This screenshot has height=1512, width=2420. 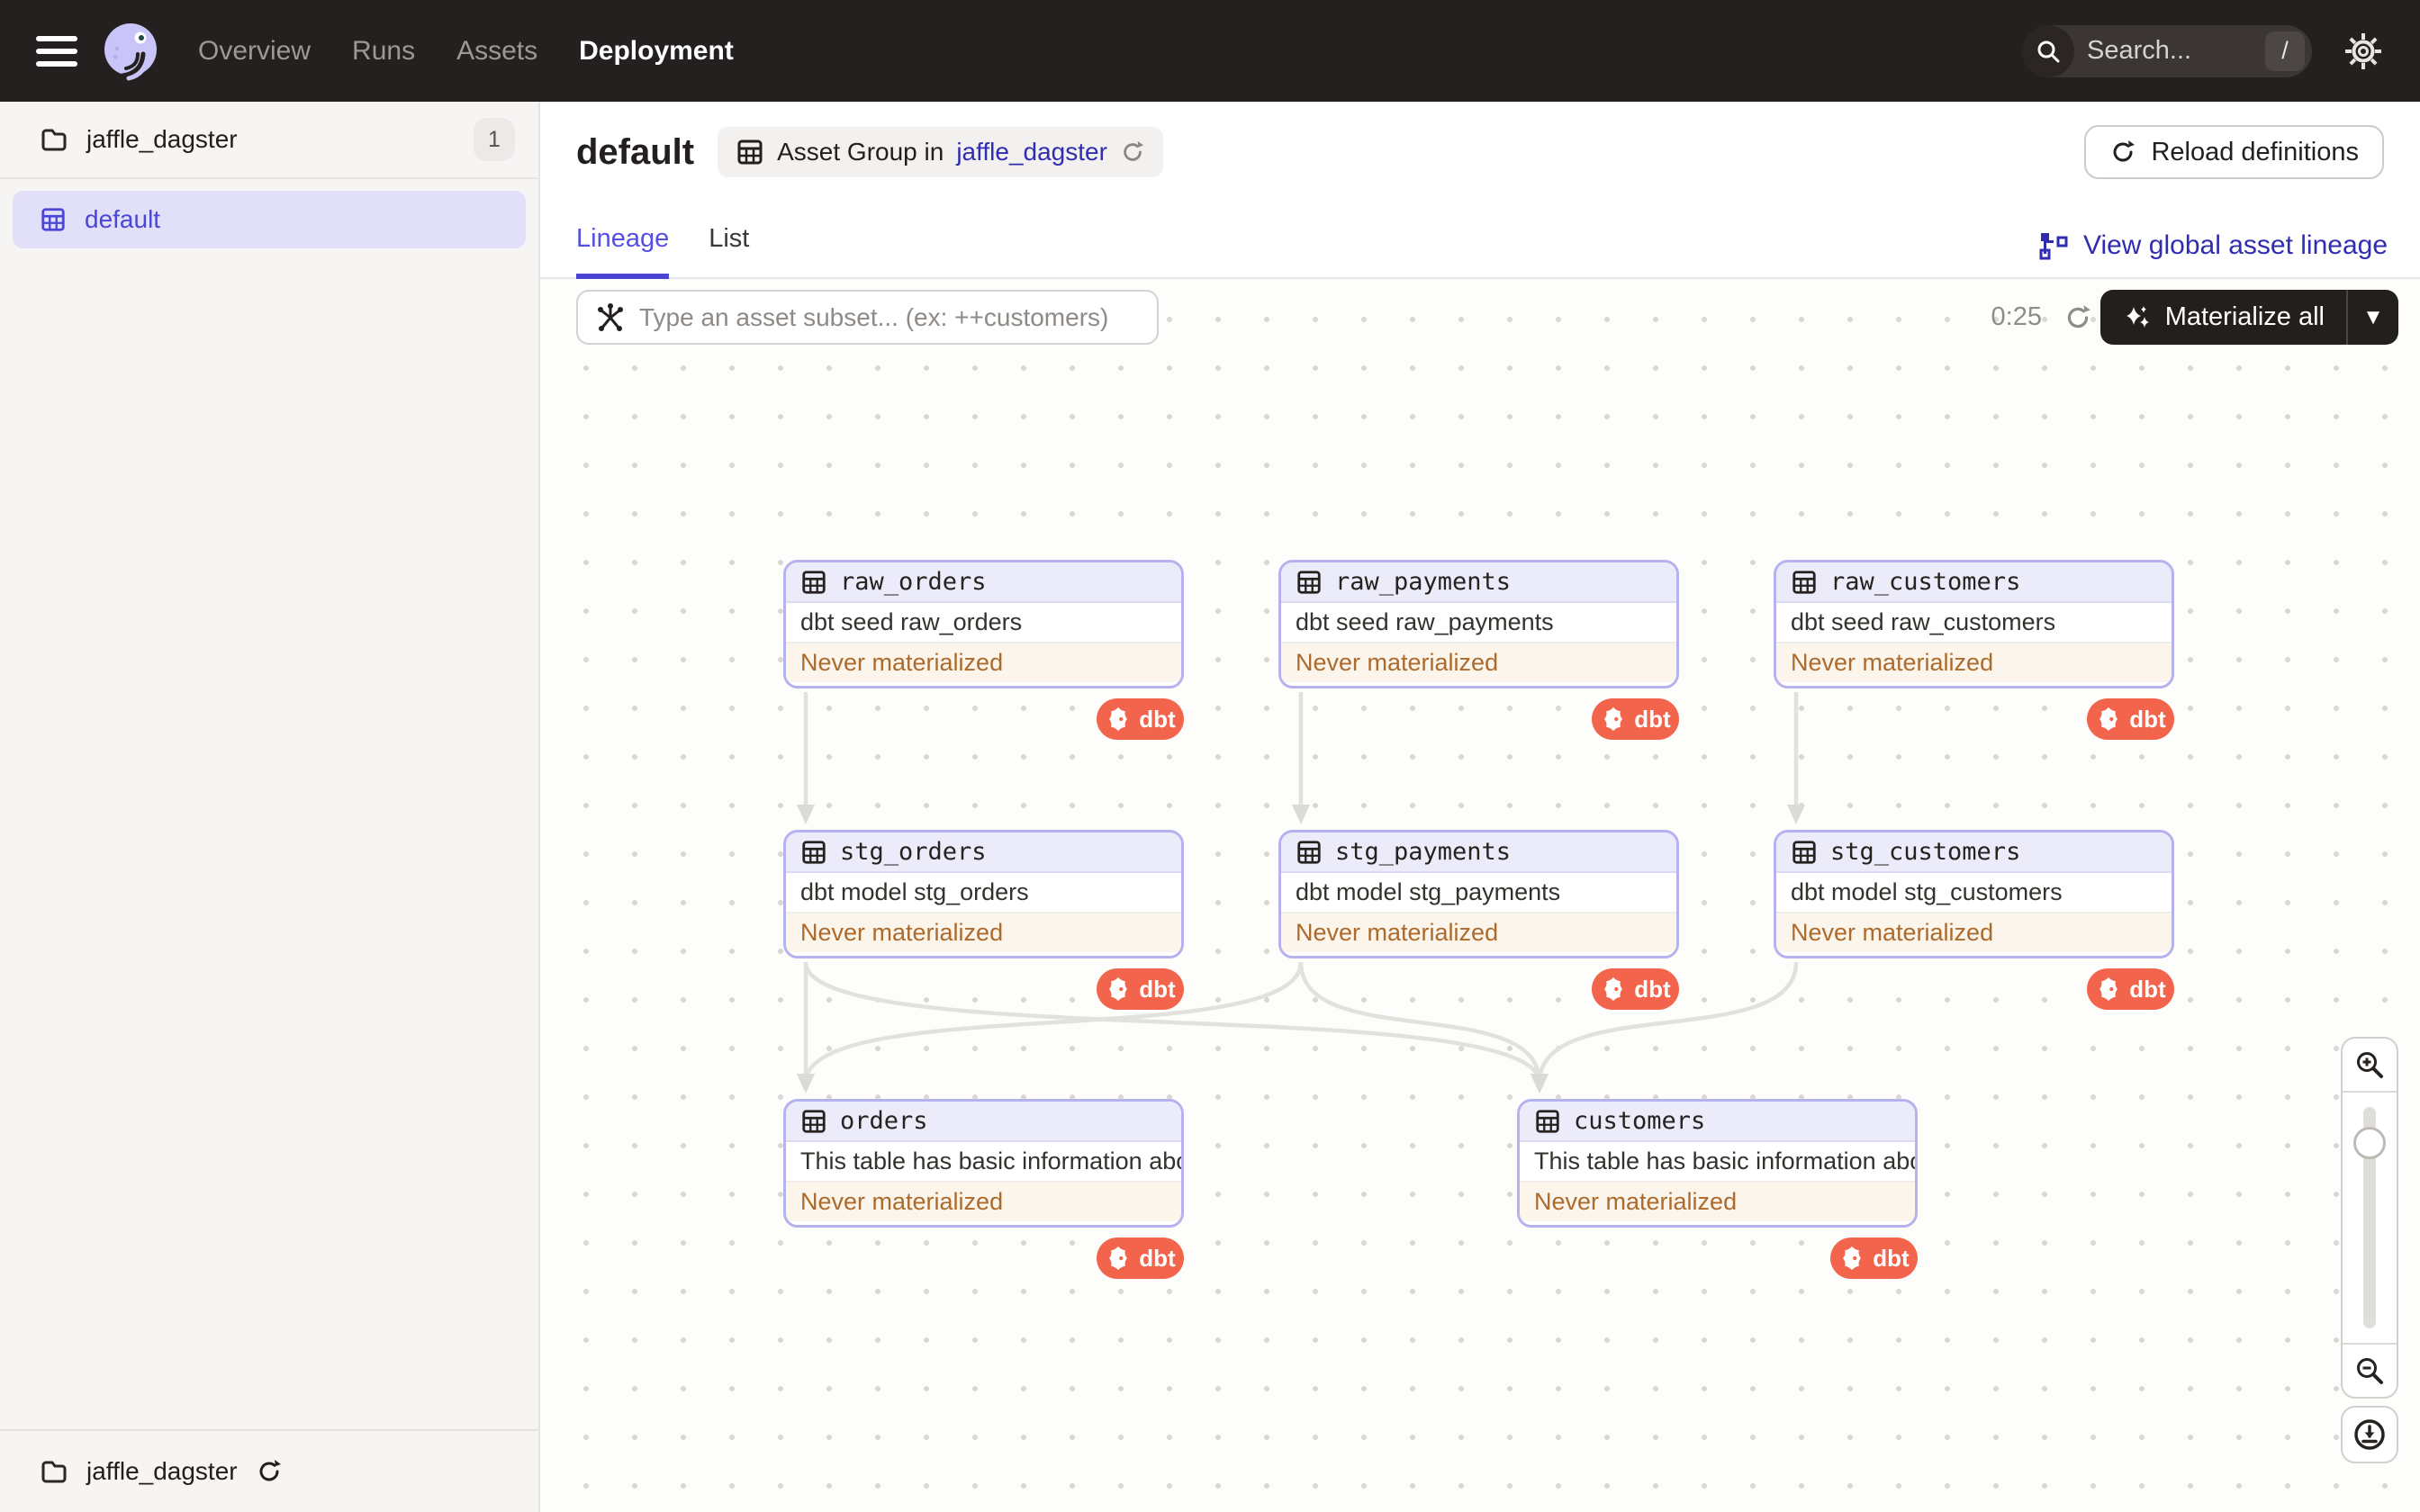 I want to click on asset-description: dbt seed raw_payments, so click(x=1478, y=624).